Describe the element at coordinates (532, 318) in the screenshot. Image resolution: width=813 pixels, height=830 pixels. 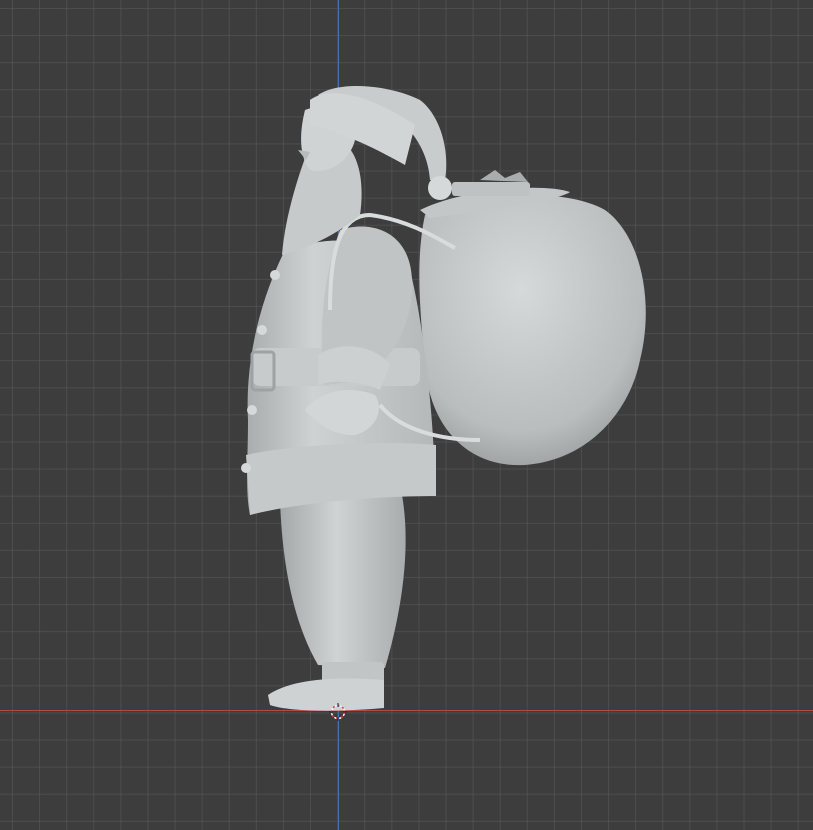
I see `sack` at that location.